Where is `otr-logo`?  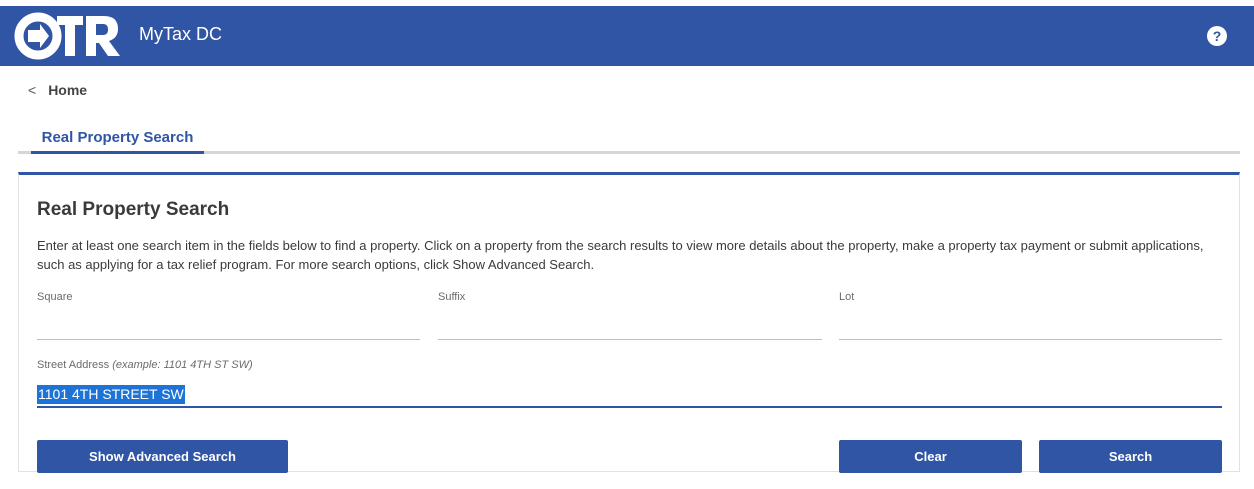
otr-logo is located at coordinates (67, 36).